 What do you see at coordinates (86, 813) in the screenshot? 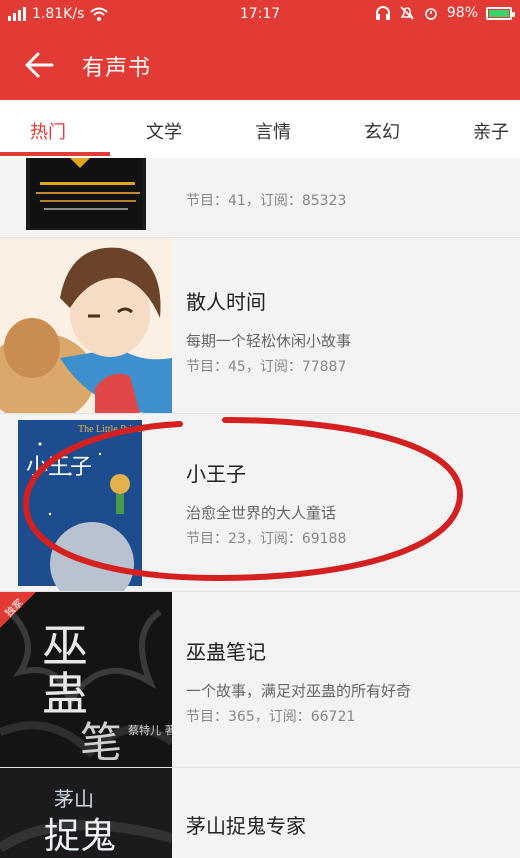
I see `book-cover: 茅山 捉鬼` at bounding box center [86, 813].